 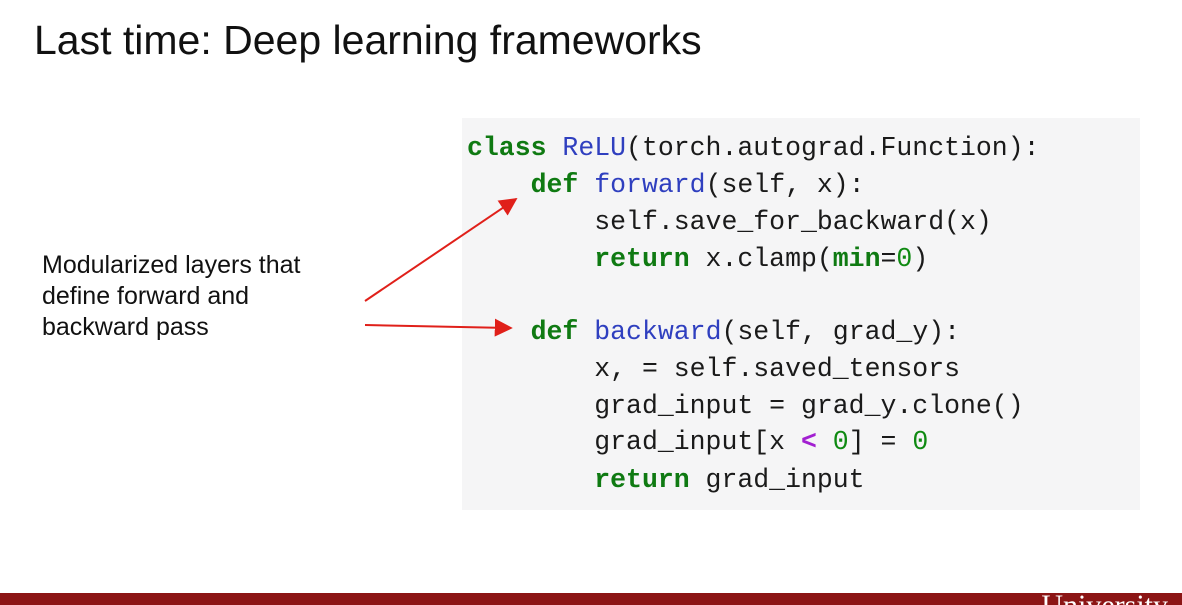 I want to click on arrow-to-forward, so click(x=441, y=249).